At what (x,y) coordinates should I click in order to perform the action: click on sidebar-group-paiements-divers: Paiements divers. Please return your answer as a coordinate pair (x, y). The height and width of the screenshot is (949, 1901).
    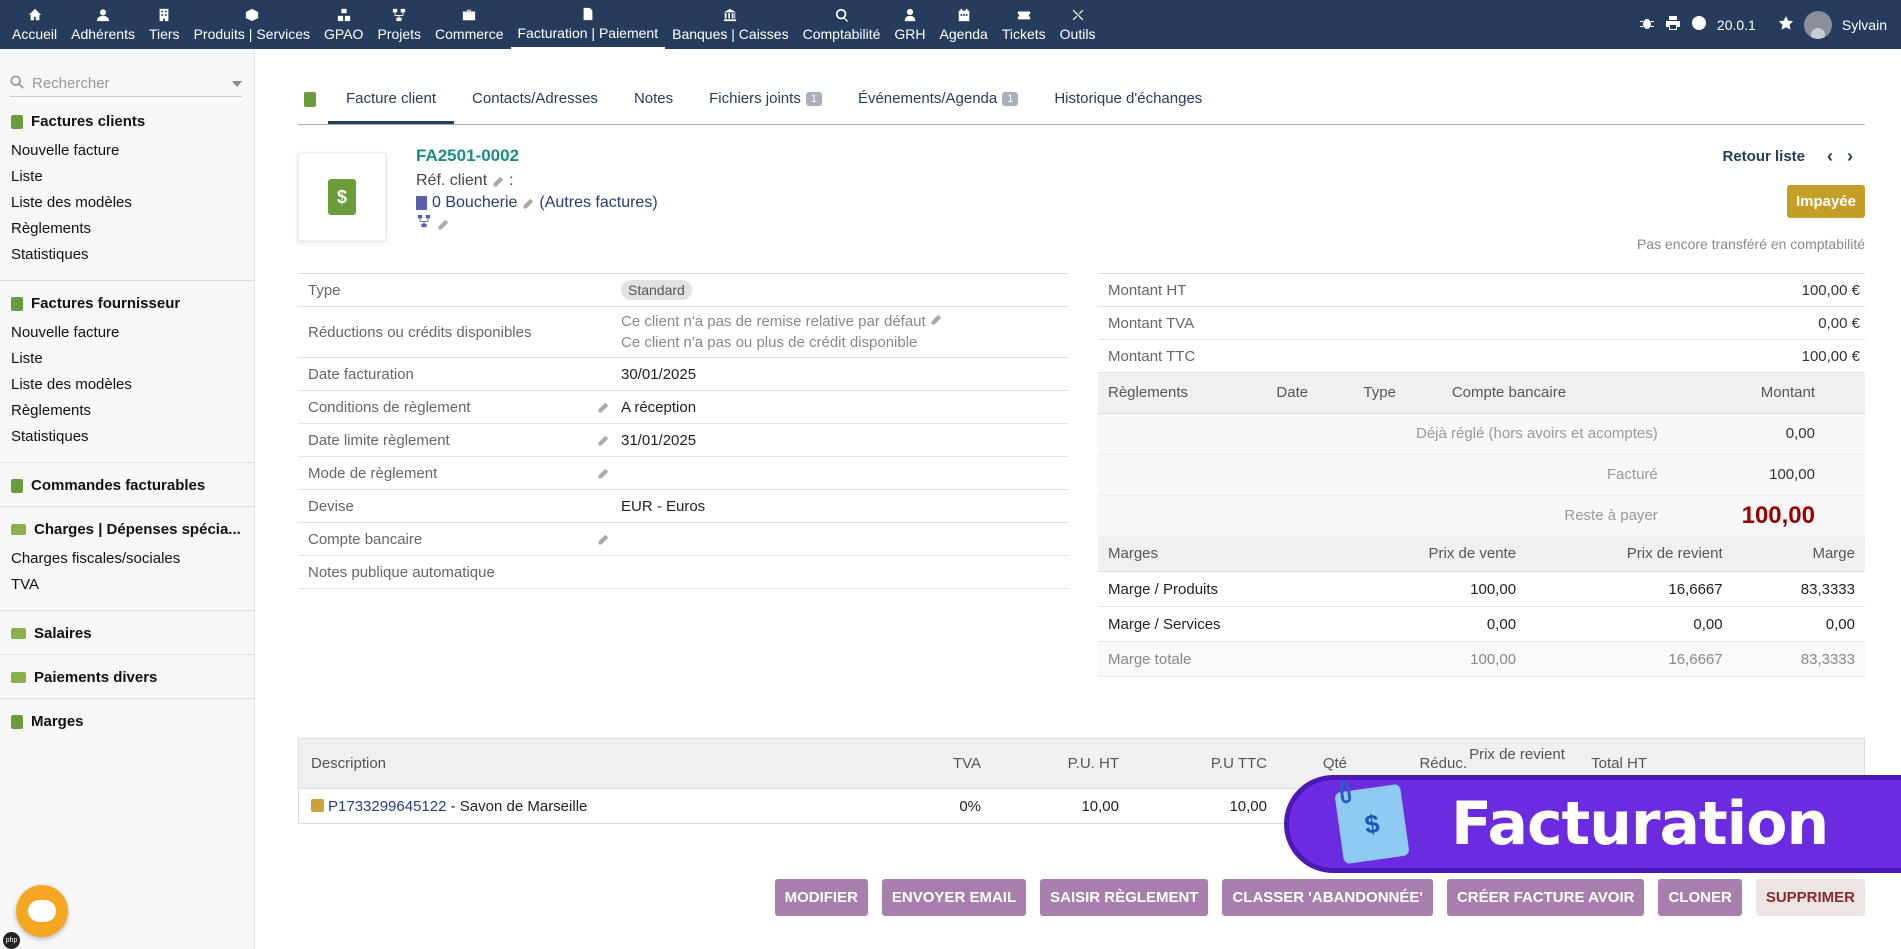
    Looking at the image, I should click on (127, 670).